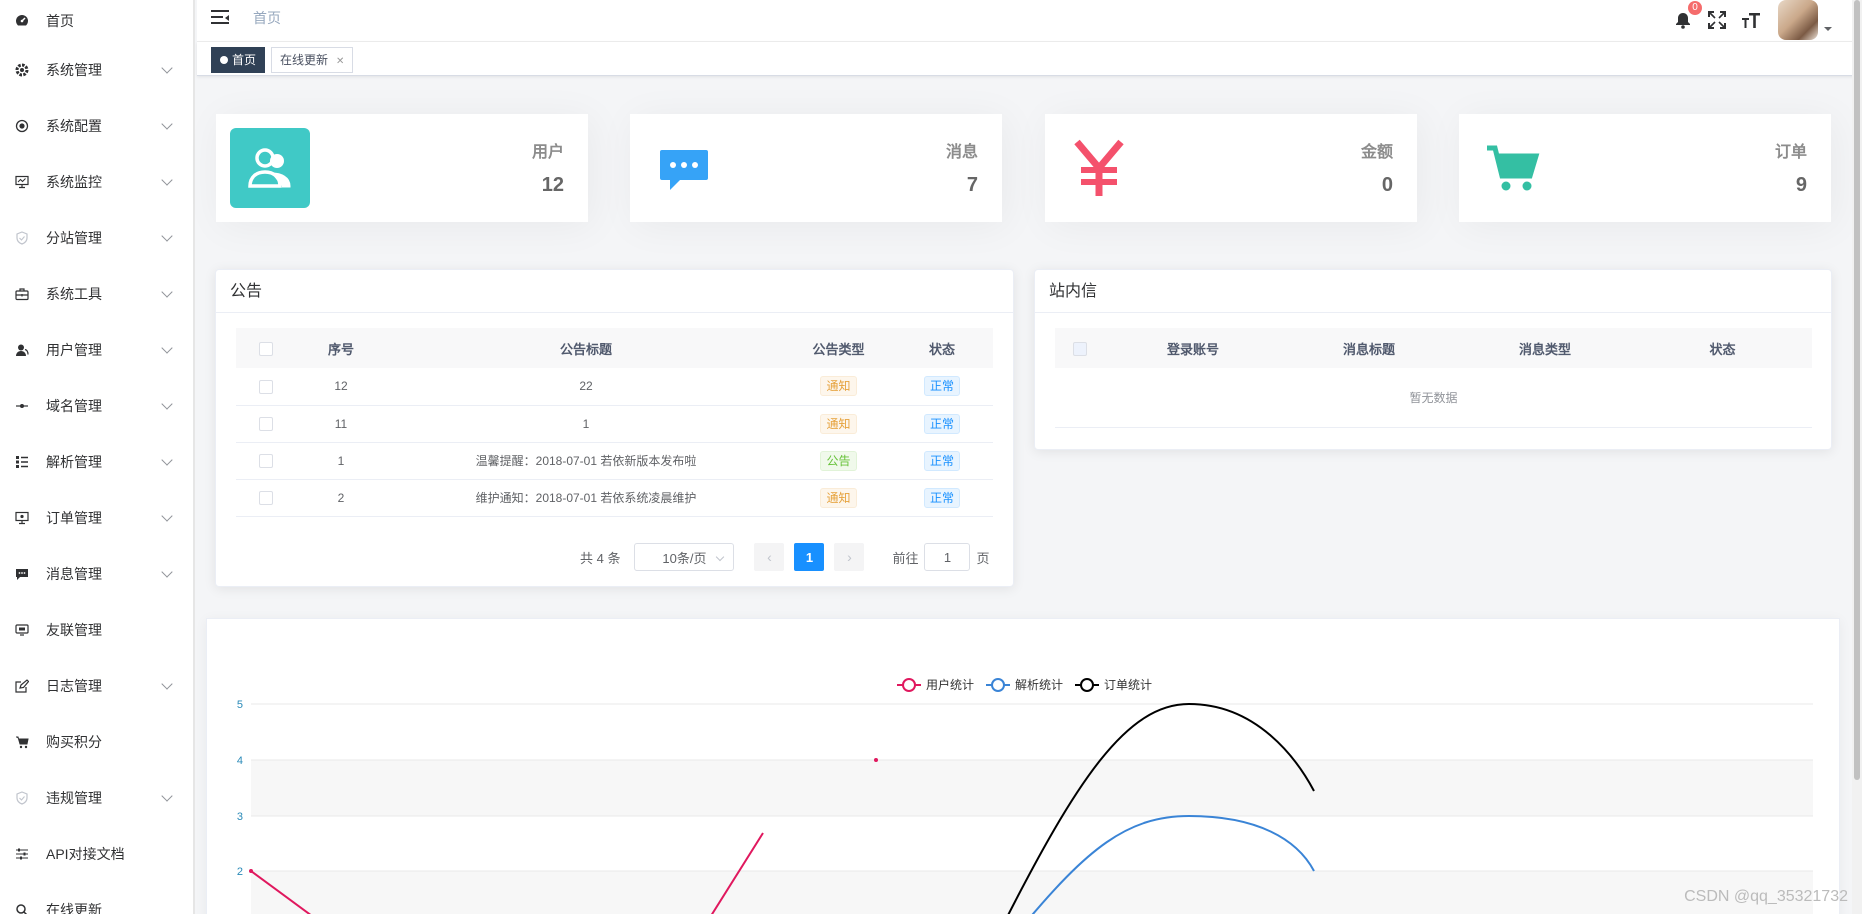  Describe the element at coordinates (220, 18) in the screenshot. I see `hamburger-icon` at that location.